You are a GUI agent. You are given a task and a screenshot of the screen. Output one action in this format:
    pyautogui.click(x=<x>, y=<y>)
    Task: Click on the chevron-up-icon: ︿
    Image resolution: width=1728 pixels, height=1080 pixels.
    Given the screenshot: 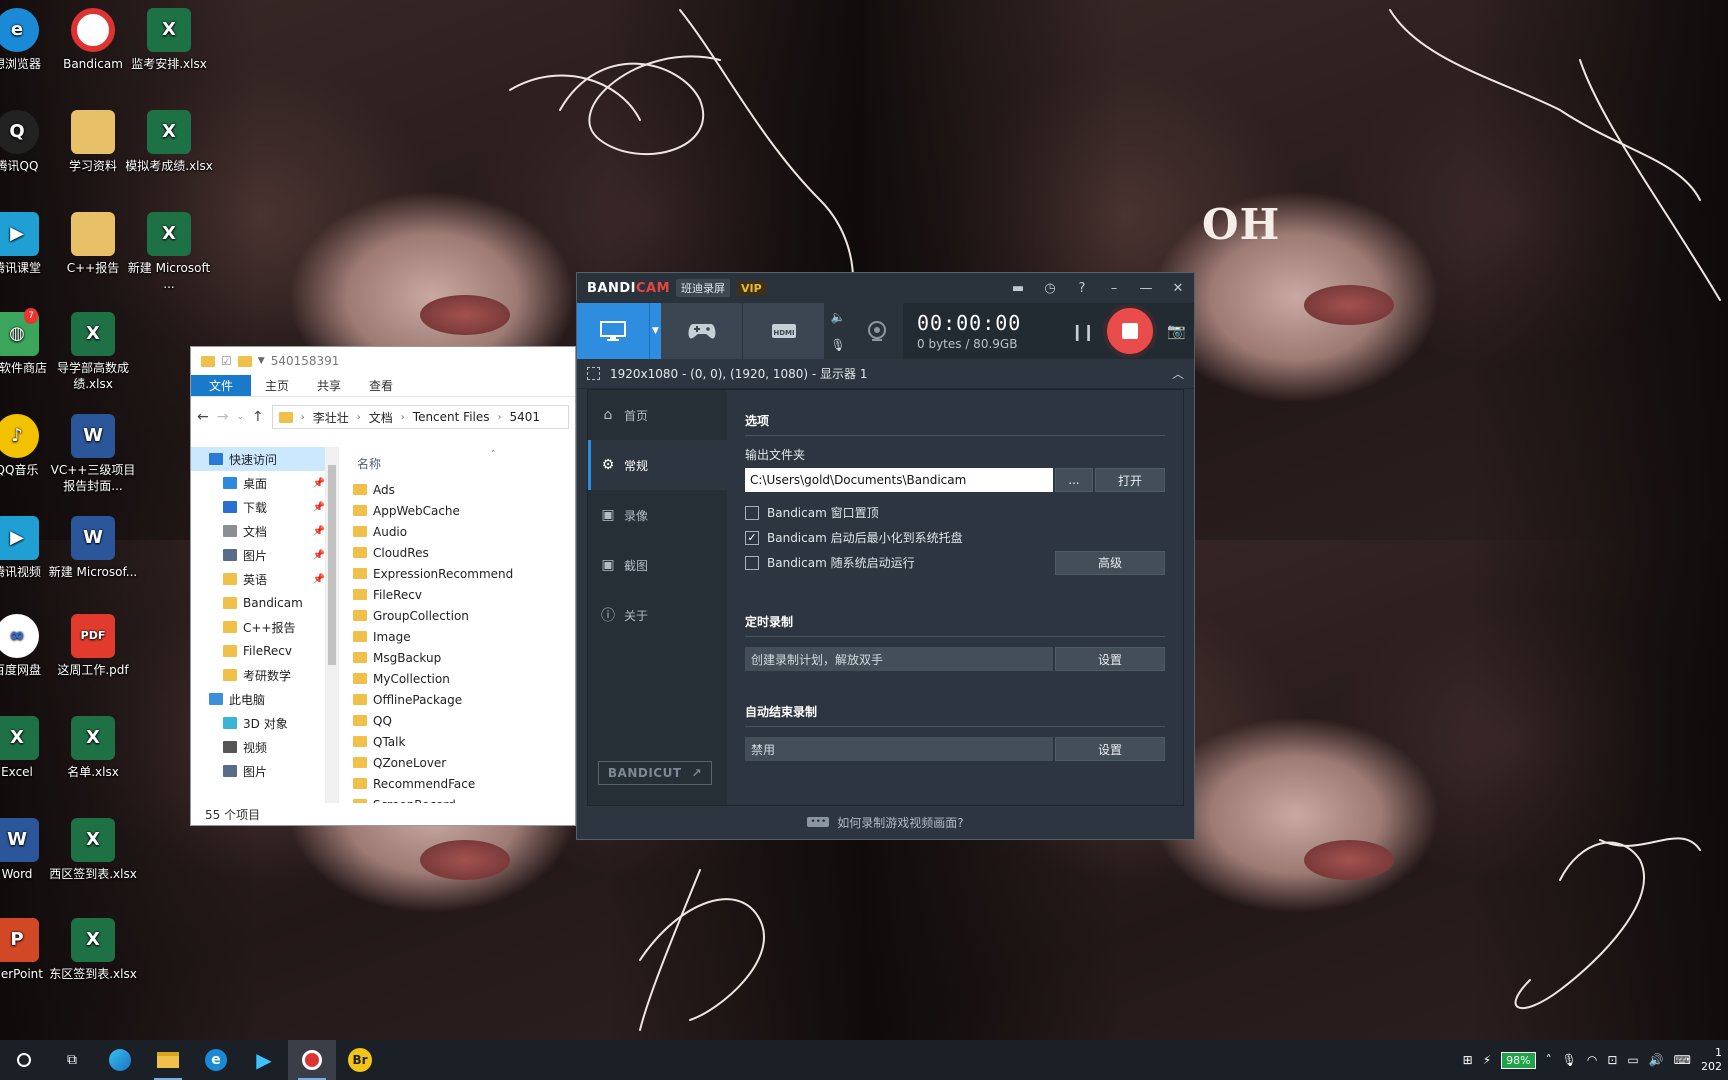 What is the action you would take?
    pyautogui.click(x=1178, y=373)
    